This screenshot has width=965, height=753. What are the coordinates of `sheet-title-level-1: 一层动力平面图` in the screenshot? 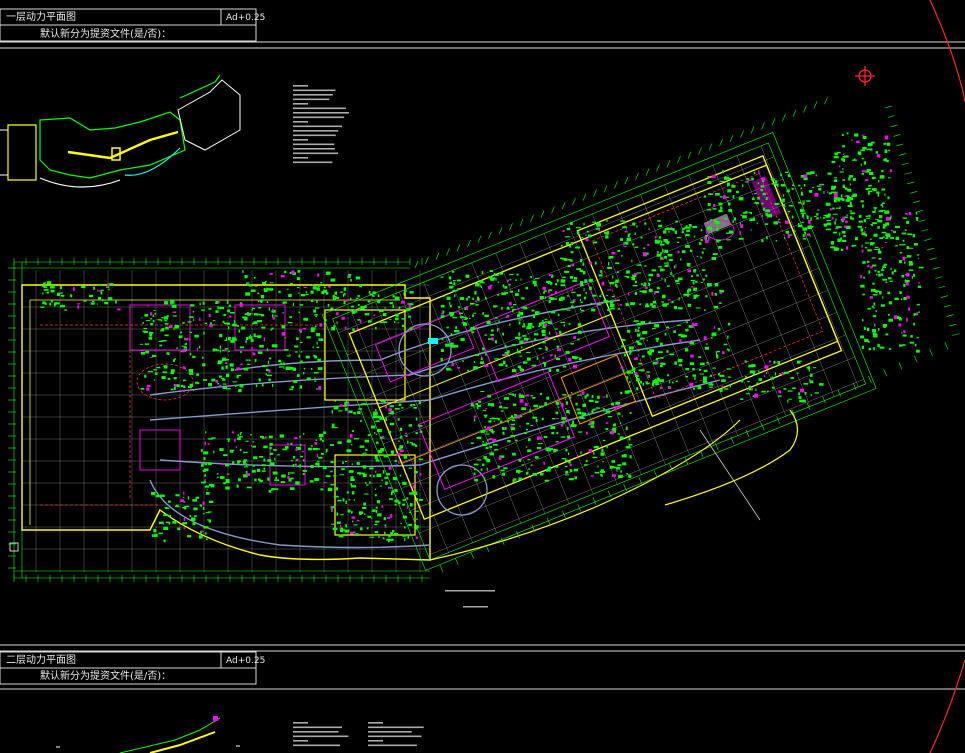 It's located at (41, 17).